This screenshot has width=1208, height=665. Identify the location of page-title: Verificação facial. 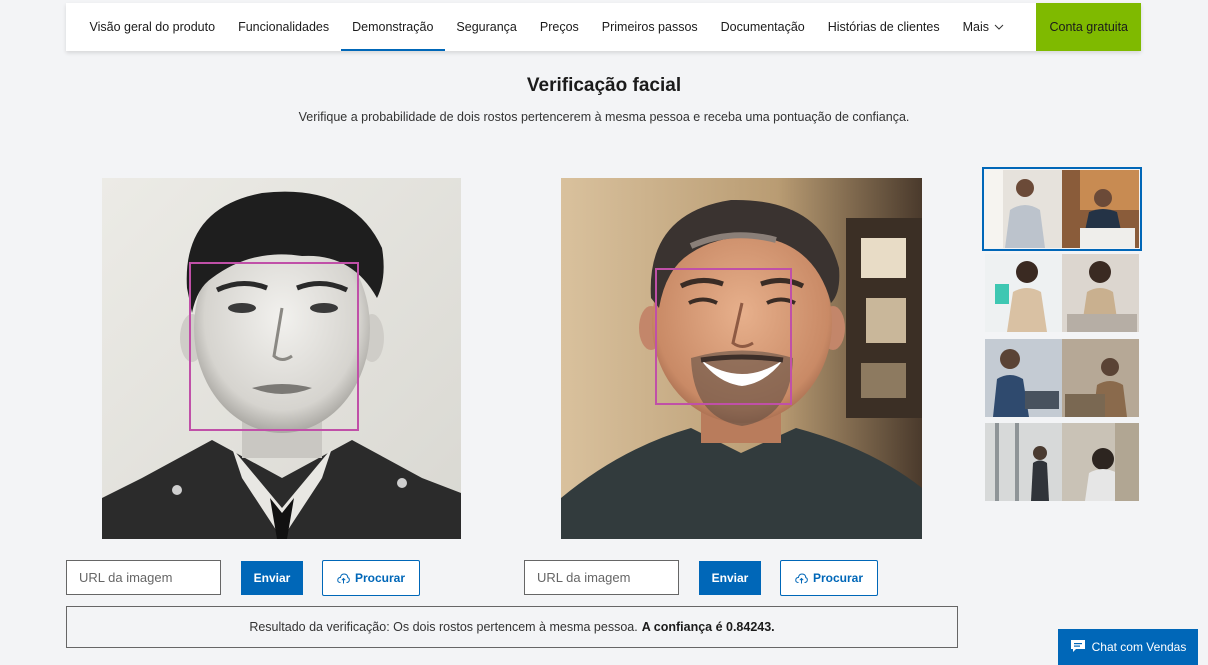
(604, 85).